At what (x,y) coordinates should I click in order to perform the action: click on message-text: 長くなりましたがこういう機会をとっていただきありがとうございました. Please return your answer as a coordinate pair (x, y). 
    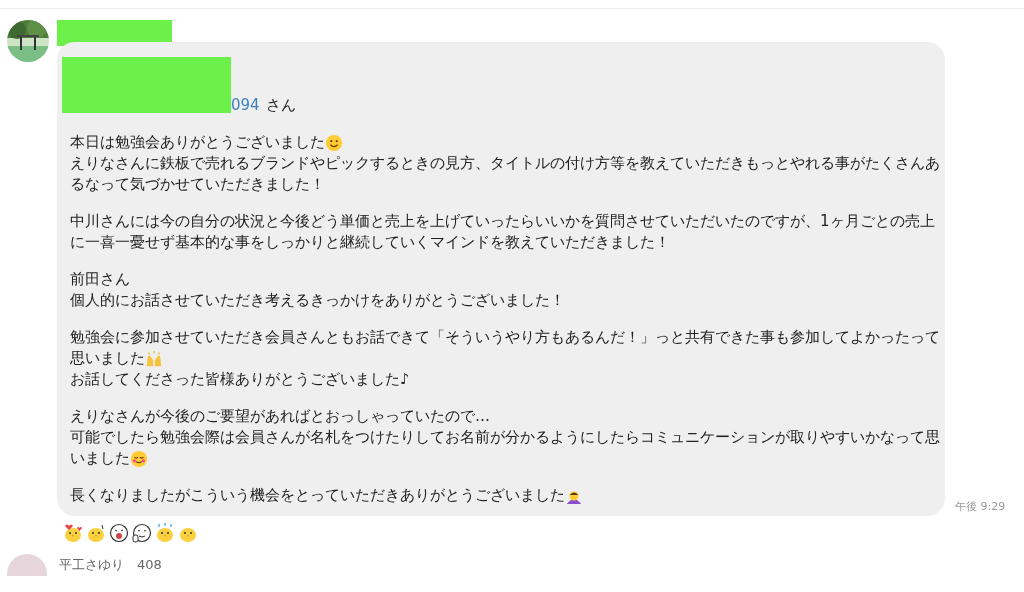
    Looking at the image, I should click on (317, 495).